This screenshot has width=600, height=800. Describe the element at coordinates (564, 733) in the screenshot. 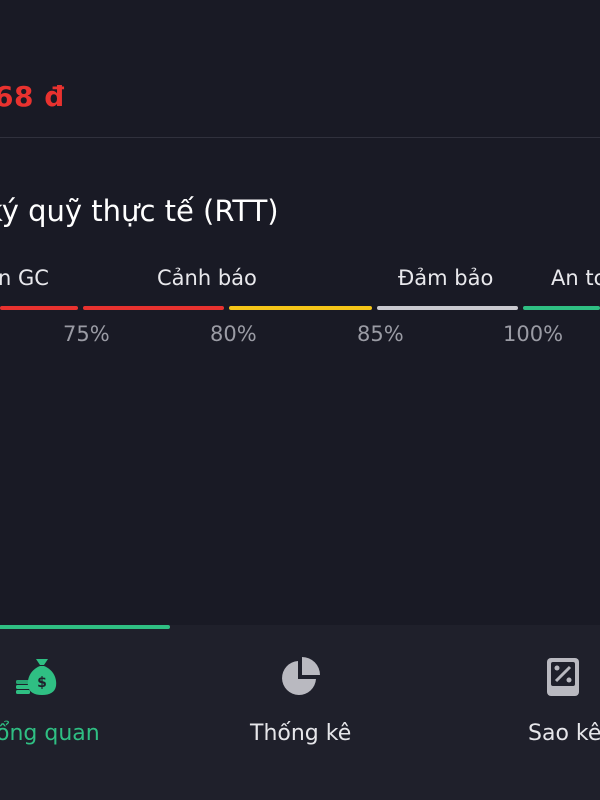

I see `tab-statement-label: Sao kê` at that location.